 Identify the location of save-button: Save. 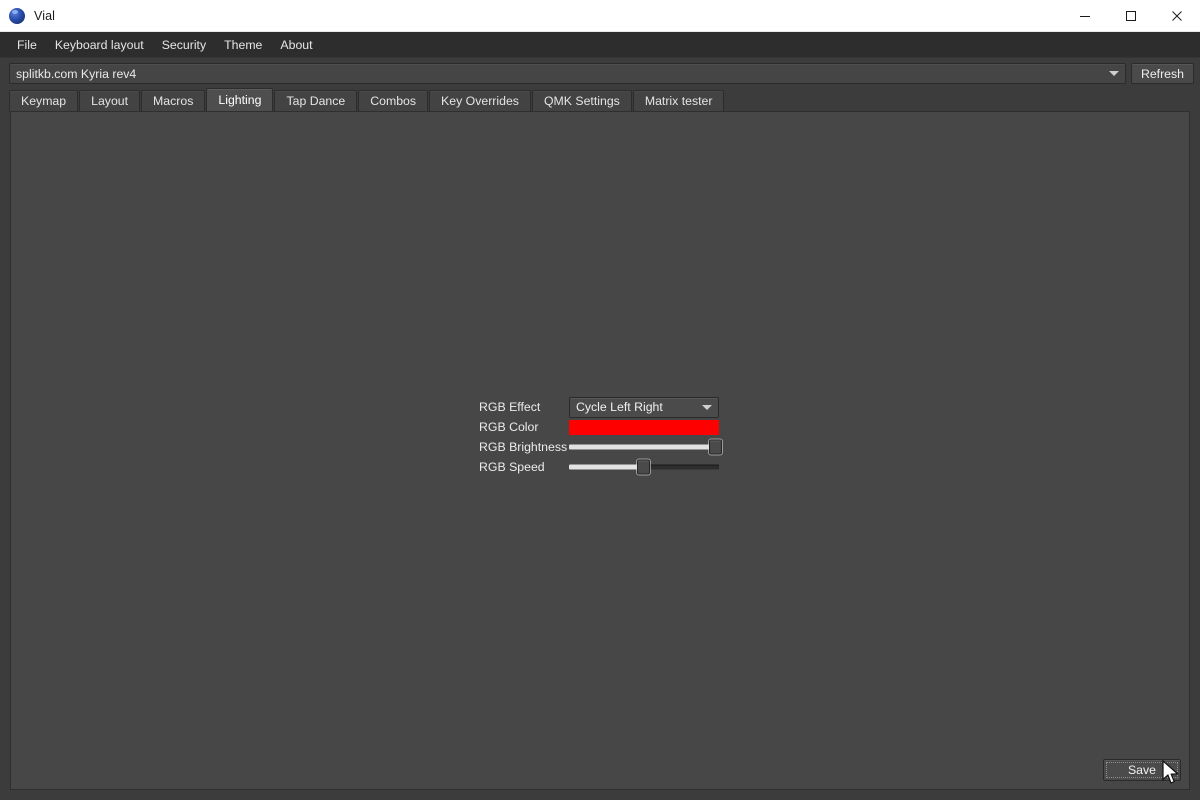
(1142, 770).